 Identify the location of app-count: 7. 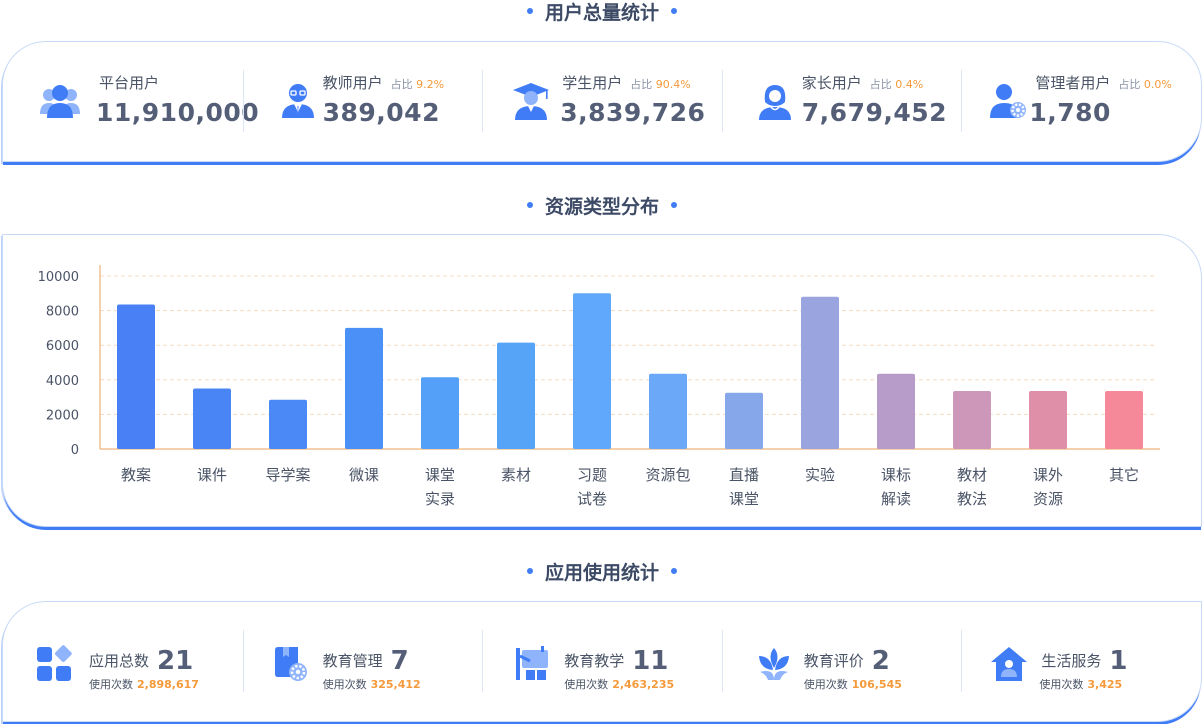
(399, 661).